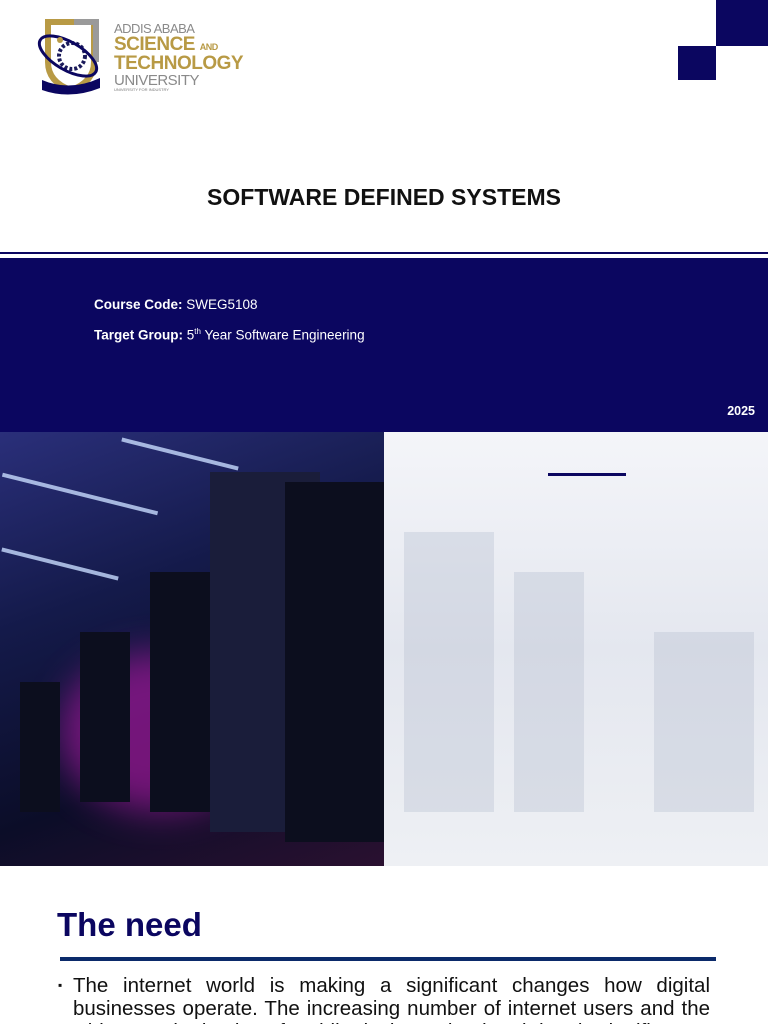 The height and width of the screenshot is (1024, 768). Describe the element at coordinates (138, 304) in the screenshot. I see `course-code-label: Course Code:` at that location.